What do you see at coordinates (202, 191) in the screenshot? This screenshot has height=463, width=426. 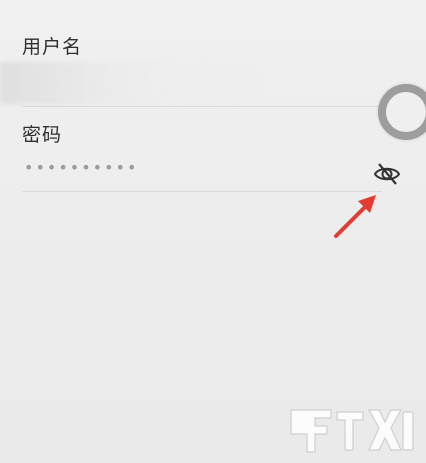 I see `password-underline` at bounding box center [202, 191].